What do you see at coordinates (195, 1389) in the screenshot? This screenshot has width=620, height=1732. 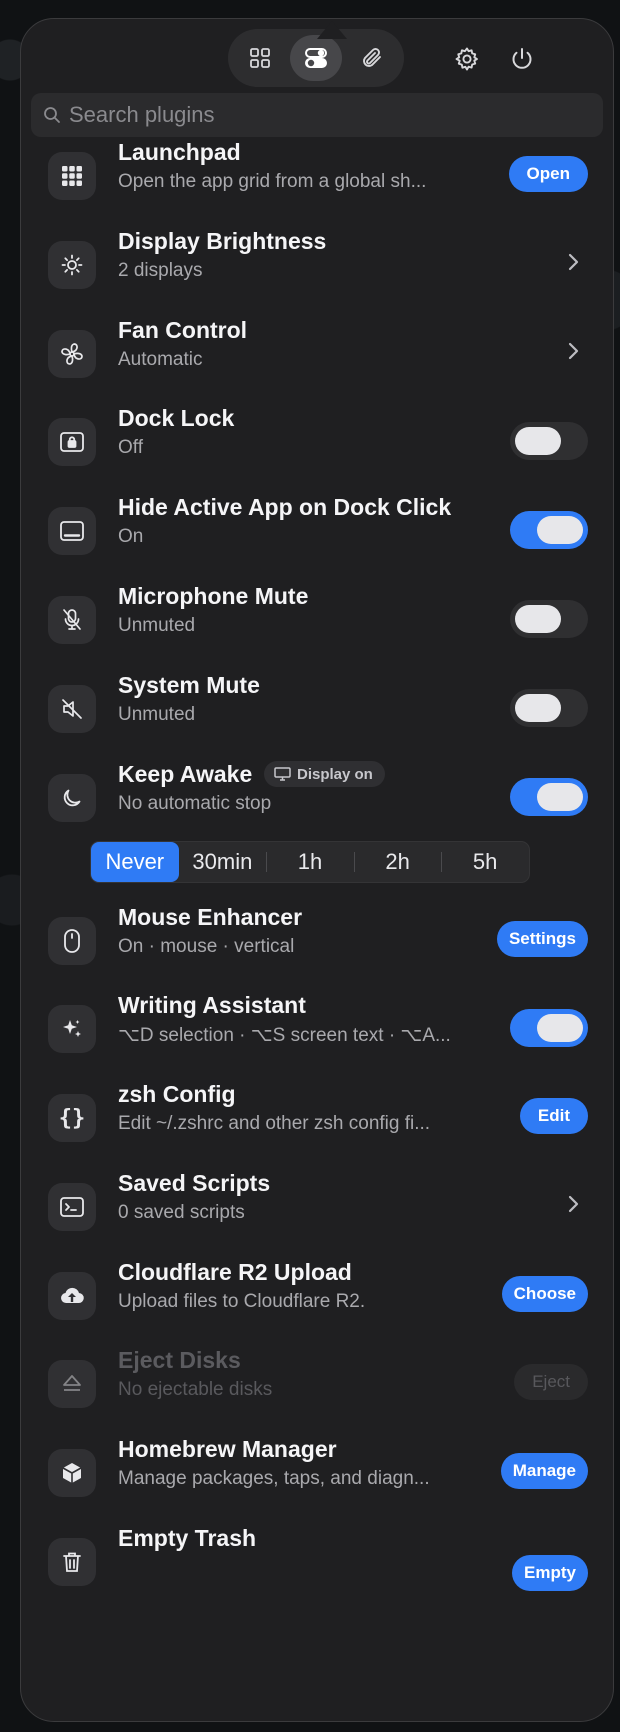 I see `plugin-subtitle: No ejectable disks` at bounding box center [195, 1389].